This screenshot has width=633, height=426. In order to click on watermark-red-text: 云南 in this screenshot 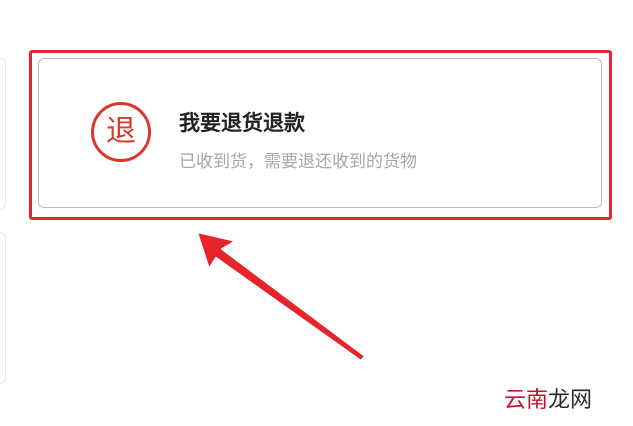, I will do `click(526, 400)`.